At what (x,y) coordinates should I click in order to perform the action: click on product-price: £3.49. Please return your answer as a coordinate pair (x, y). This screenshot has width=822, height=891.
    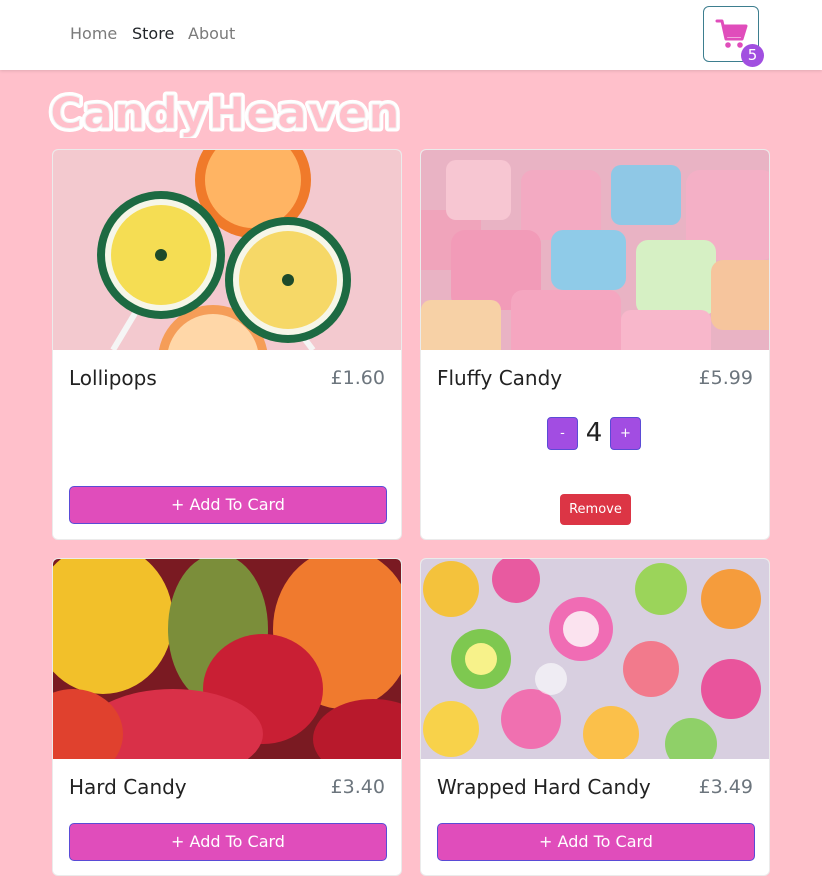
    Looking at the image, I should click on (725, 787).